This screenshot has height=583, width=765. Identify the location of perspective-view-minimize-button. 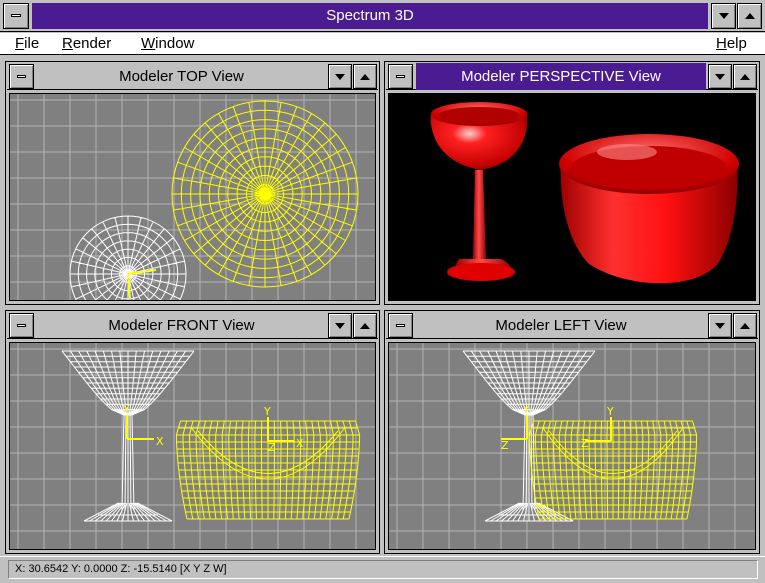
(720, 76).